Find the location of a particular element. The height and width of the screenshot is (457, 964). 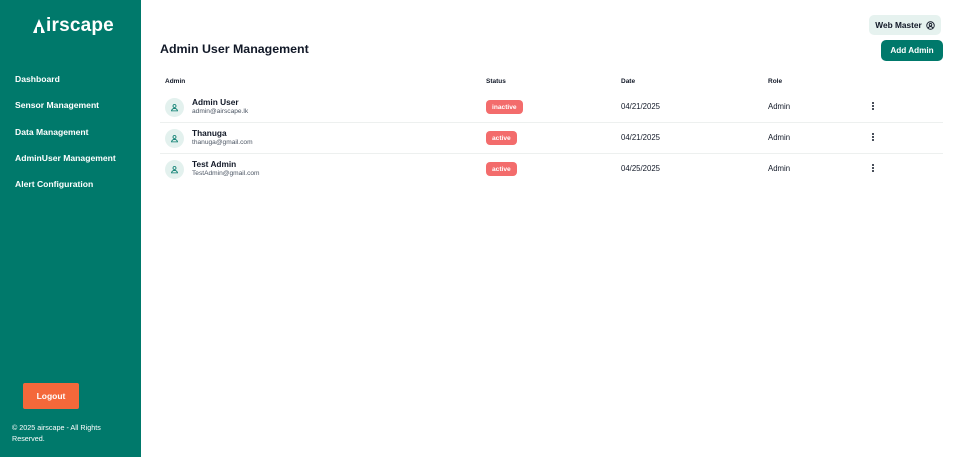

sidebar-item-adminuser-management: AdminUser Management is located at coordinates (65, 158).